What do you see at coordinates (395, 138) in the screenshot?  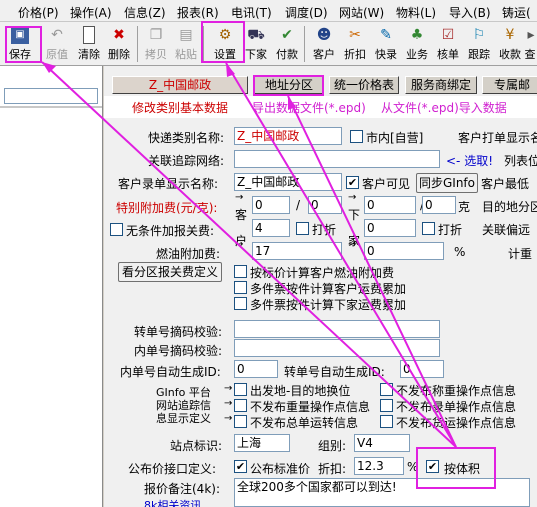 I see `city-label: 市内[自营]` at bounding box center [395, 138].